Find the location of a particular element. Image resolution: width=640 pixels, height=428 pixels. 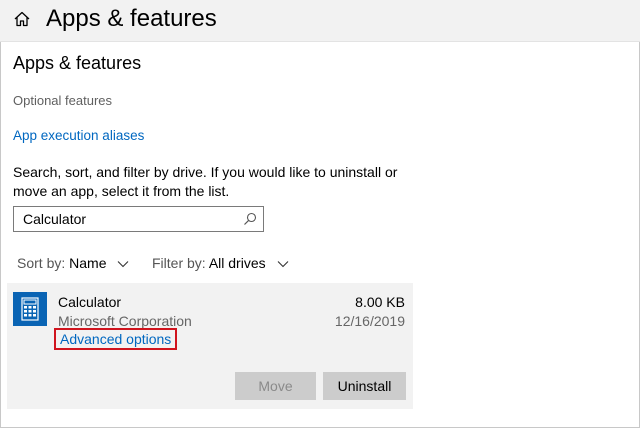

sort-dropdown: Sort by: Name is located at coordinates (73, 263).